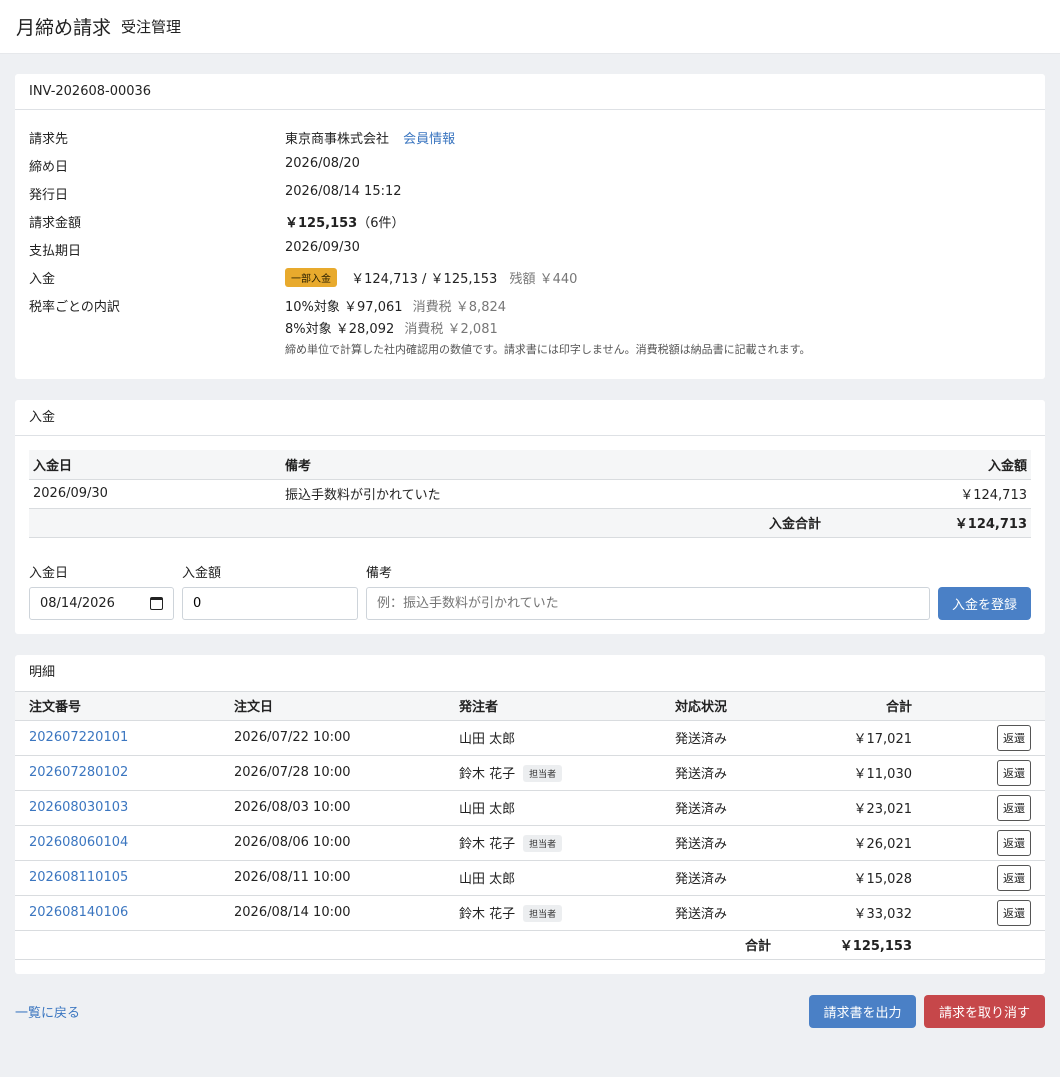 This screenshot has height=1077, width=1060. I want to click on export-invoice-button: 請求書を出力, so click(862, 1011).